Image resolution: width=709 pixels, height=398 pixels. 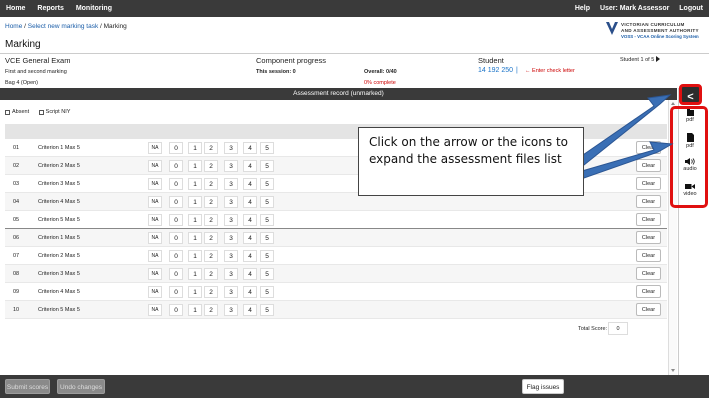 What do you see at coordinates (691, 8) in the screenshot?
I see `logout-link: Logout` at bounding box center [691, 8].